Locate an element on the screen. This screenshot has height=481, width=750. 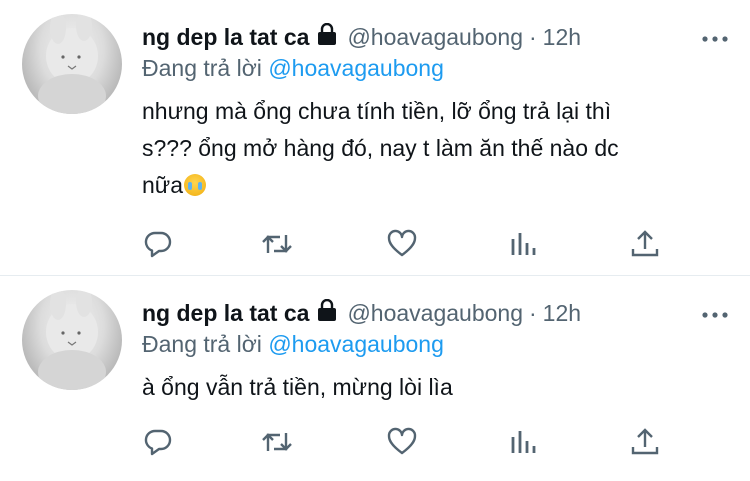
tweet-text: à ổng vẫn trả tiền, mừng lòi lìa is located at coordinates (432, 387).